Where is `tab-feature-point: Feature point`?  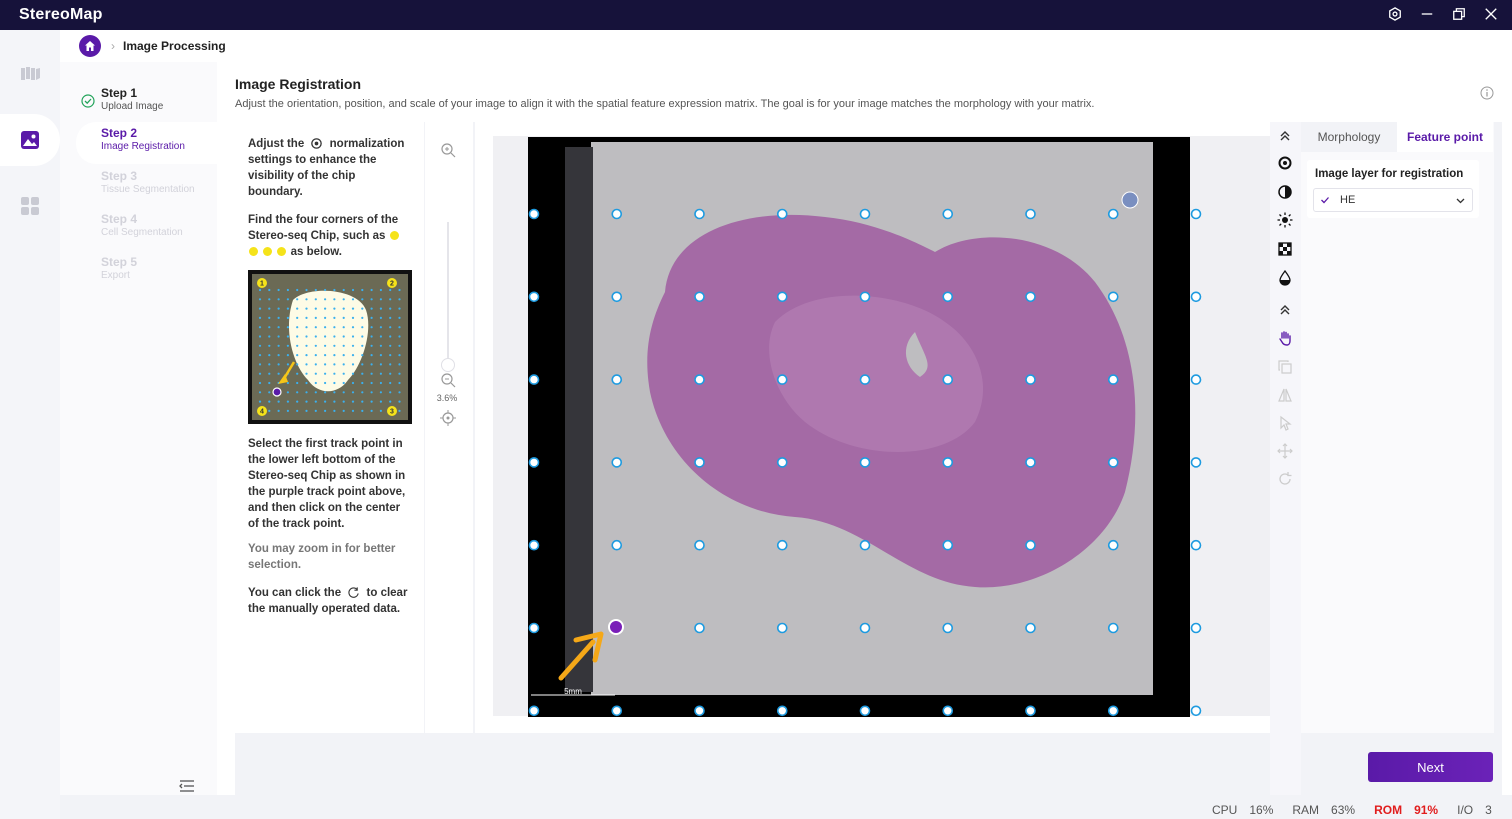
tab-feature-point: Feature point is located at coordinates (1445, 137).